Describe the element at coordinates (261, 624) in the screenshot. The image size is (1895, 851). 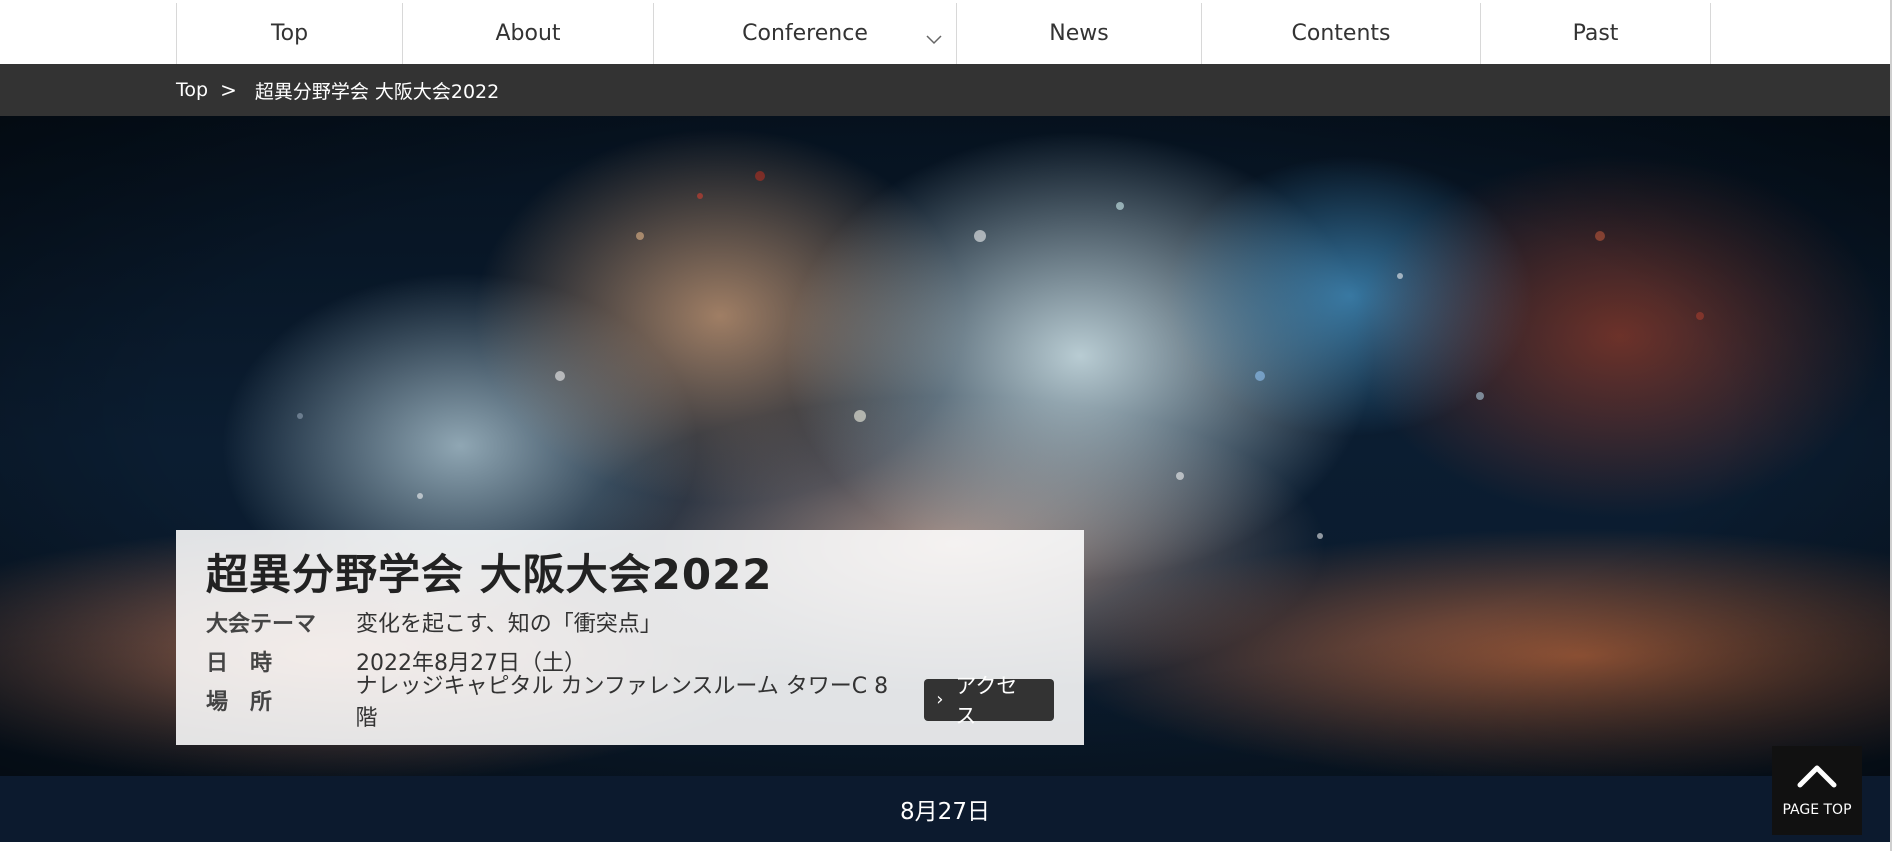
I see `theme-label: 大会テーマ` at that location.